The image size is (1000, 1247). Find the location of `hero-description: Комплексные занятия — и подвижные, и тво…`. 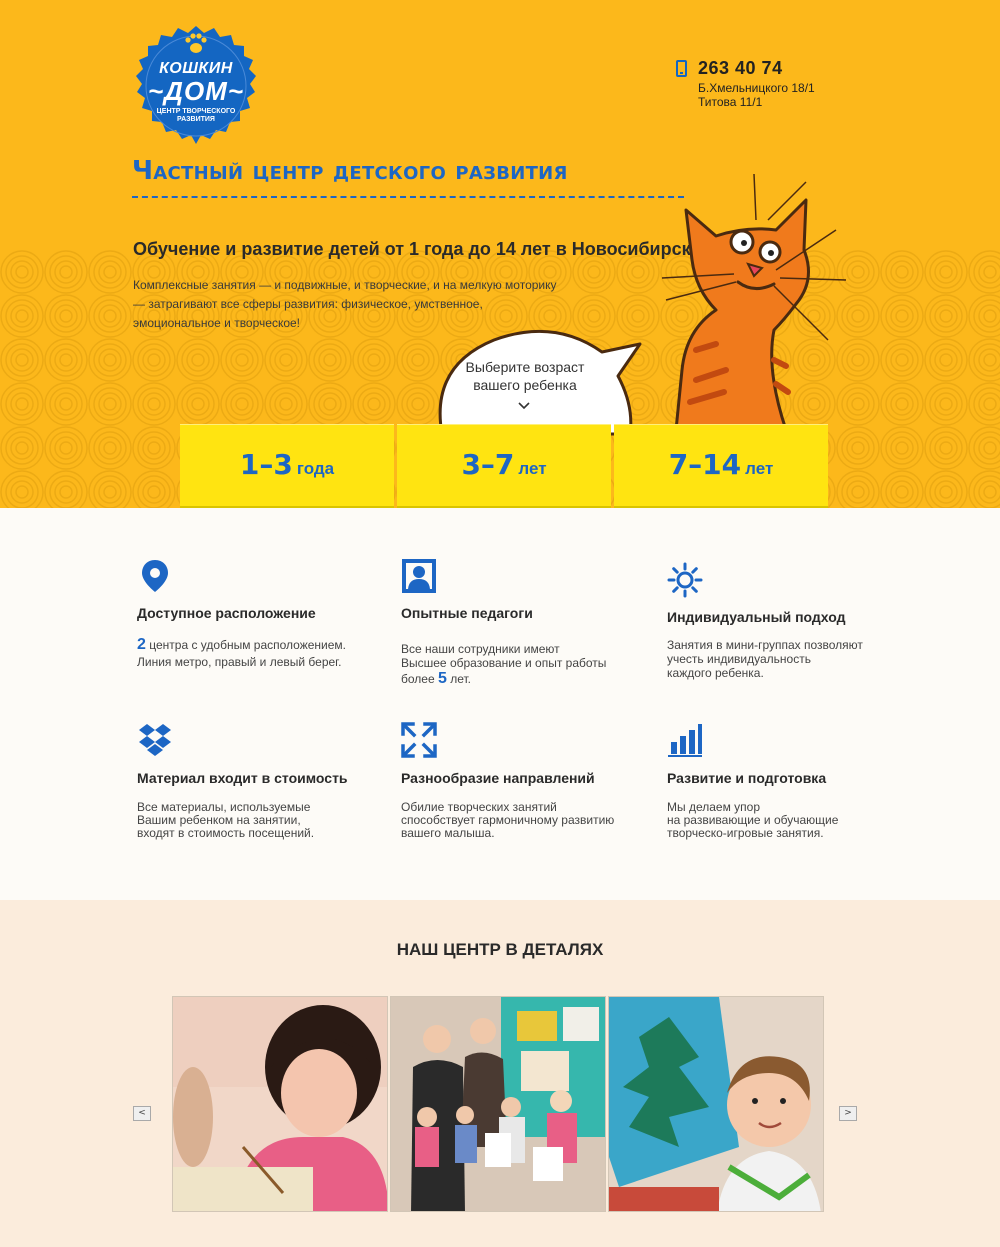

hero-description: Комплексные занятия — и подвижные, и тво… is located at coordinates (353, 304).